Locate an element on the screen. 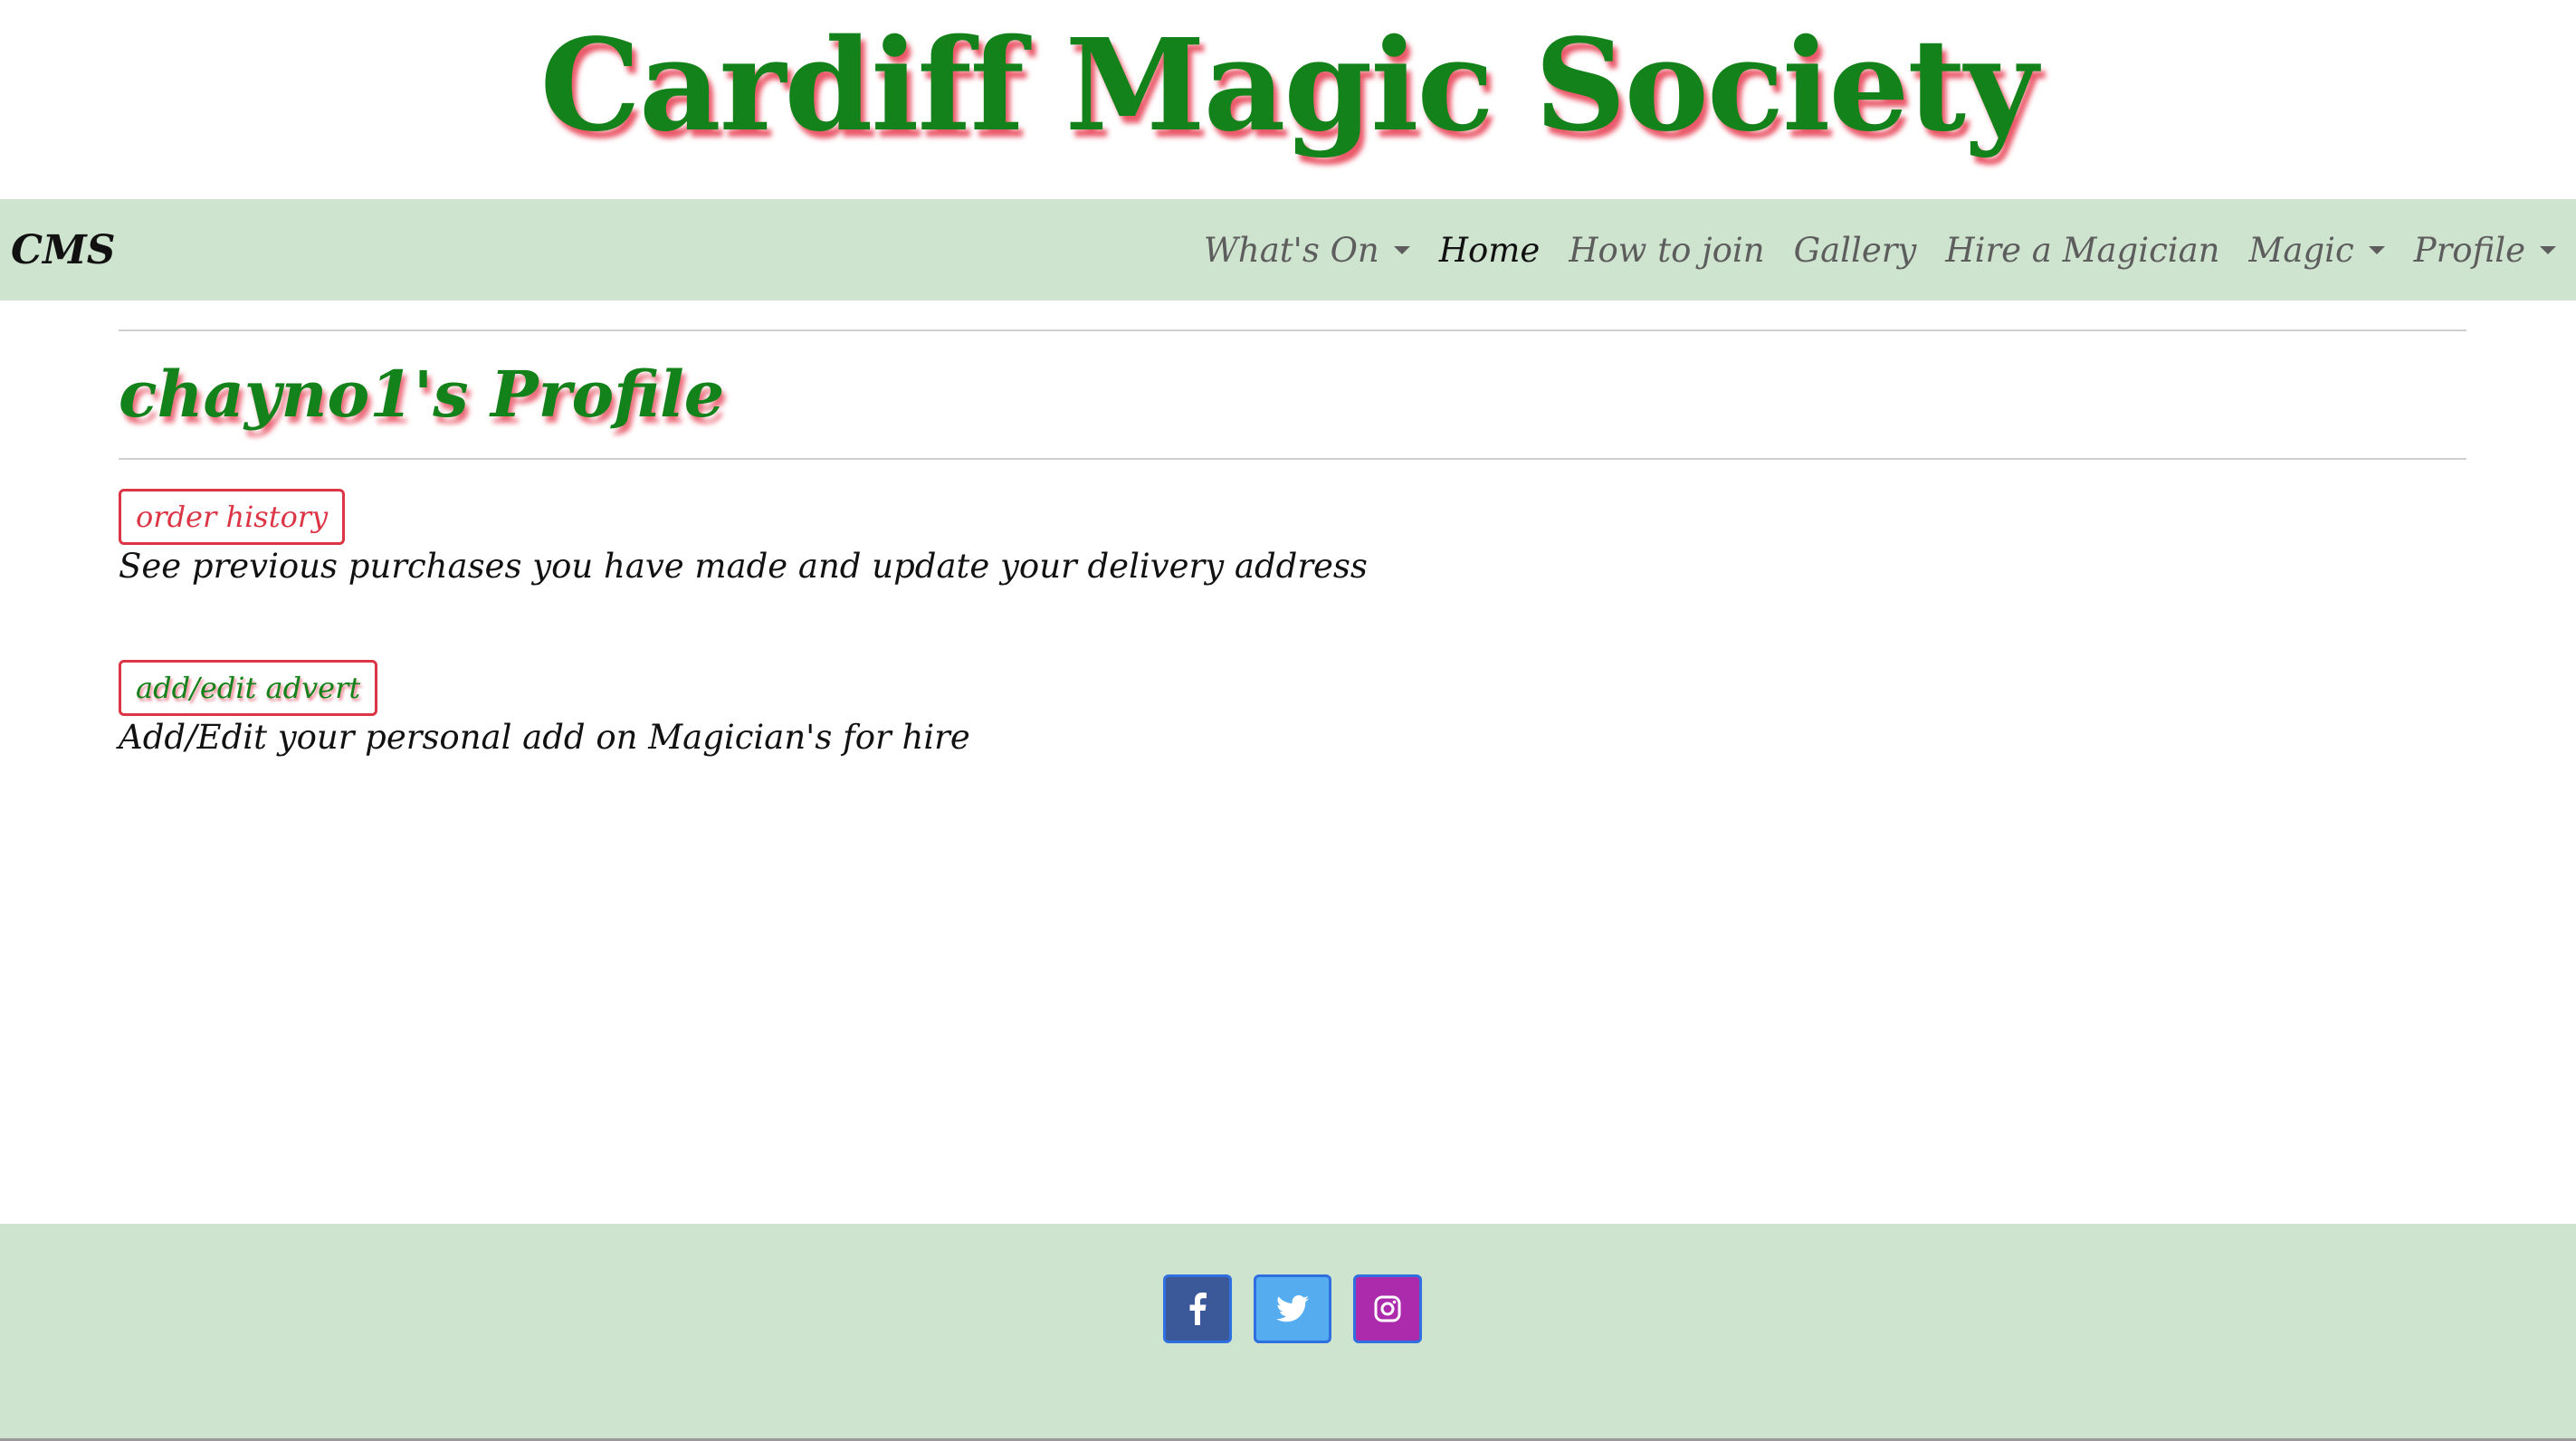  nav-item-label: Hire a Magician is located at coordinates (2083, 250).